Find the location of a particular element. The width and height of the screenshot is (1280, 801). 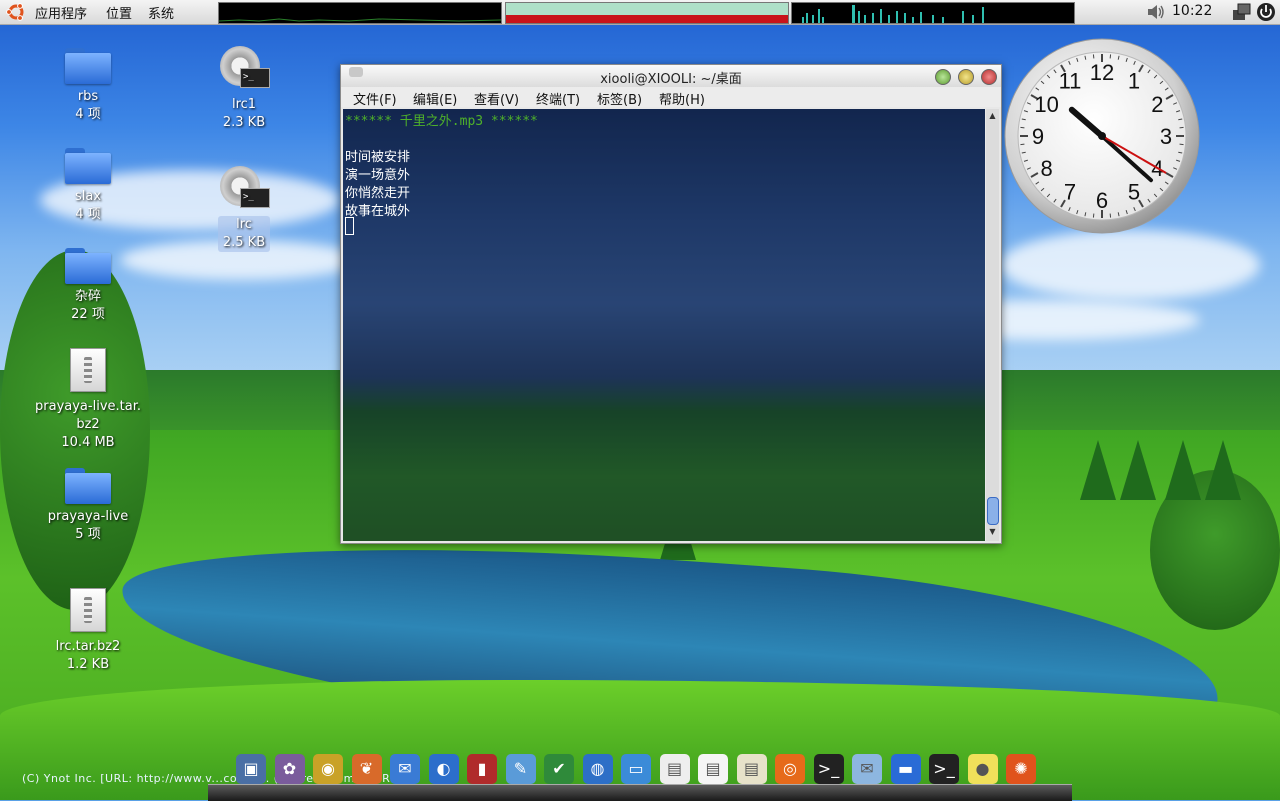

desktop-icon-label: slax is located at coordinates (88, 197).